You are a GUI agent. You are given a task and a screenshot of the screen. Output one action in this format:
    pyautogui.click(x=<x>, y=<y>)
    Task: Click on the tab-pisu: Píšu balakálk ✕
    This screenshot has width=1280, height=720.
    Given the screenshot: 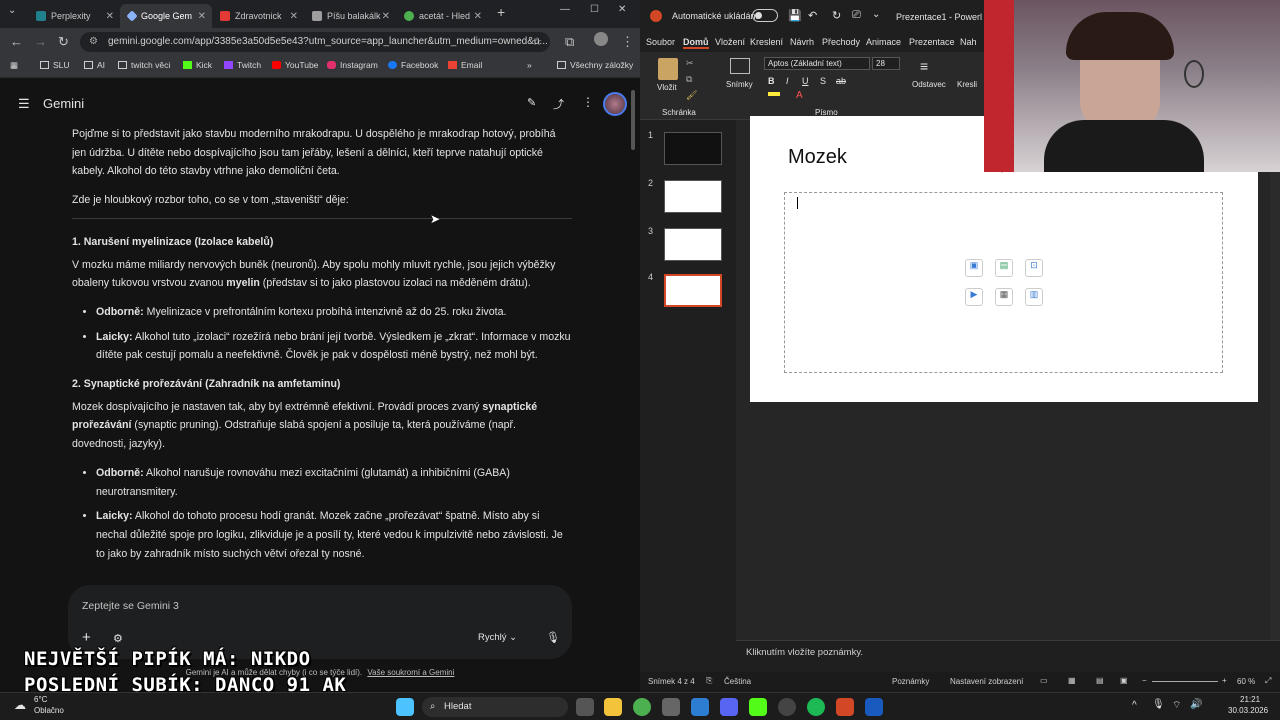 What is the action you would take?
    pyautogui.click(x=350, y=16)
    